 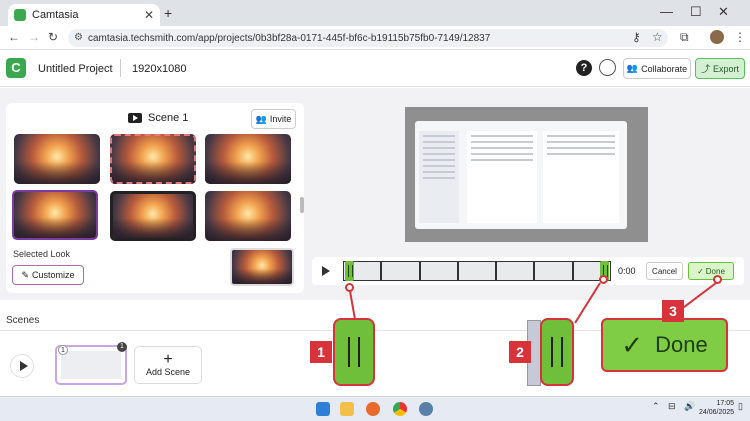 I want to click on forward-icon: →, so click(x=34, y=37).